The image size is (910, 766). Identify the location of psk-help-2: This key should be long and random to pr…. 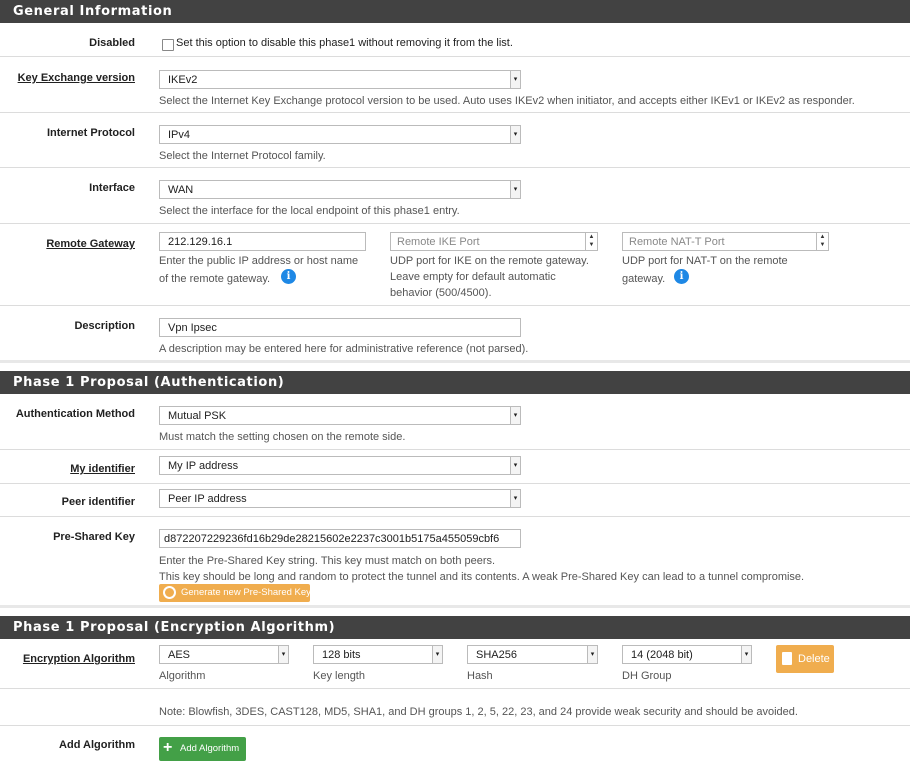
(482, 577).